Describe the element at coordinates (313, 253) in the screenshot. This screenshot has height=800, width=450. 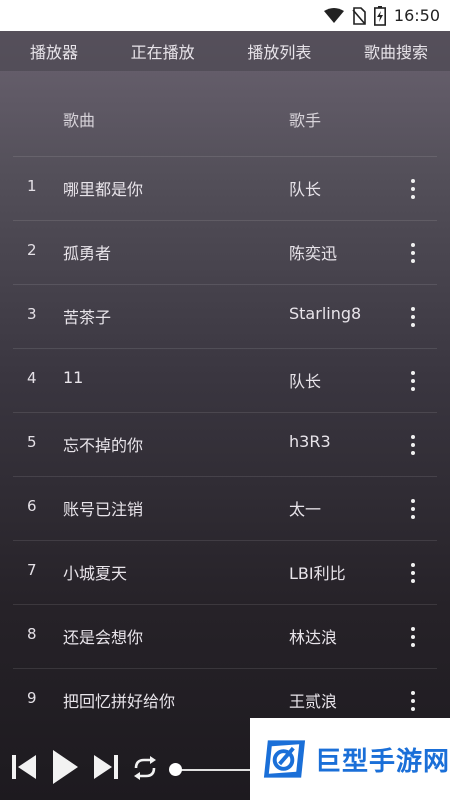
I see `song-artist: 陈奕迅` at that location.